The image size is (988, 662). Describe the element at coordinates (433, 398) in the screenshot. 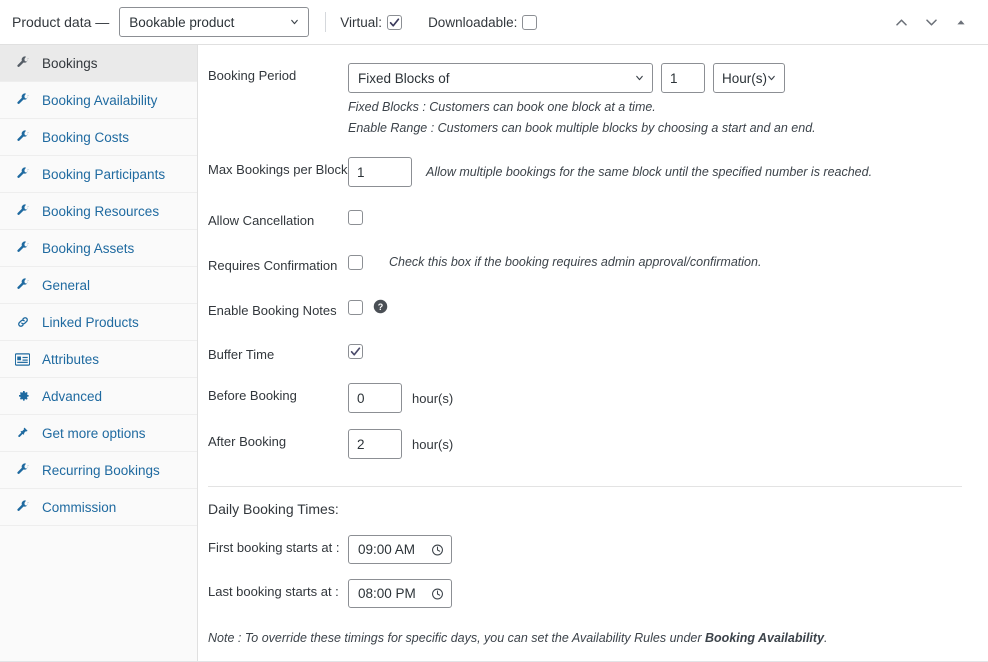

I see `before-booking-unit: hour(s)` at that location.